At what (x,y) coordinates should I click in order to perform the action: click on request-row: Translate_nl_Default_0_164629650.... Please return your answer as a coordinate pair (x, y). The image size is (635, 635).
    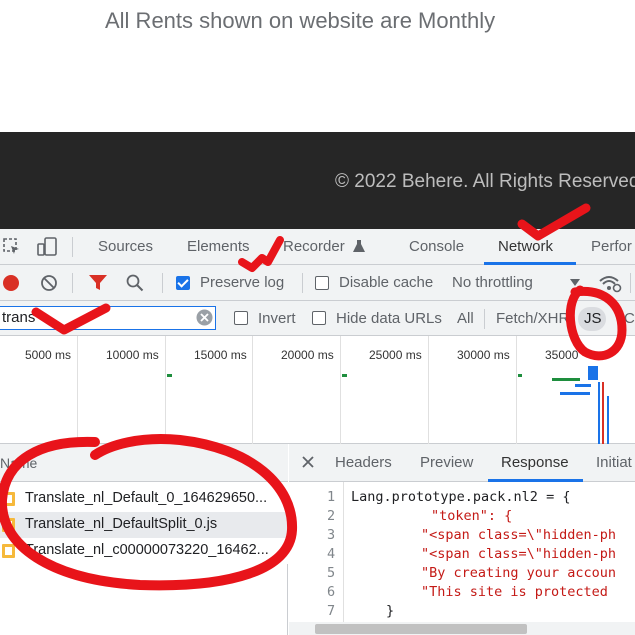
    Looking at the image, I should click on (144, 499).